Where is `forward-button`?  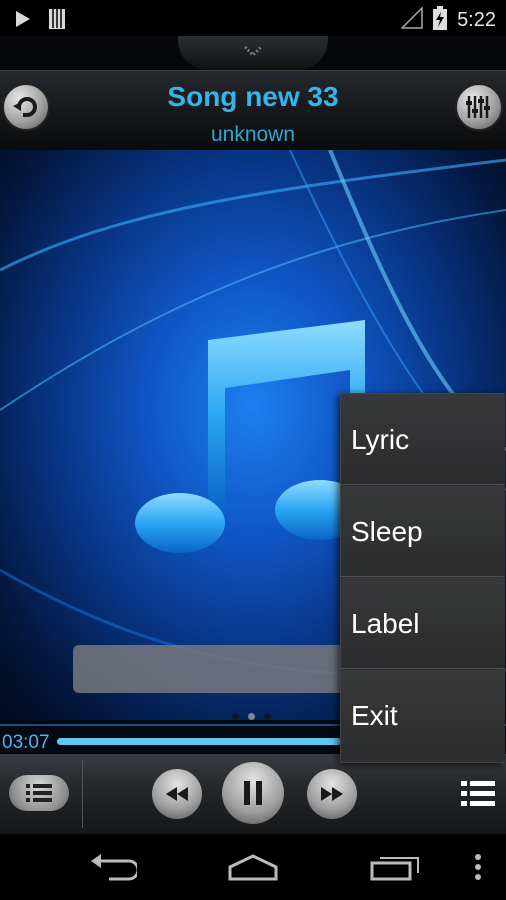 forward-button is located at coordinates (332, 794).